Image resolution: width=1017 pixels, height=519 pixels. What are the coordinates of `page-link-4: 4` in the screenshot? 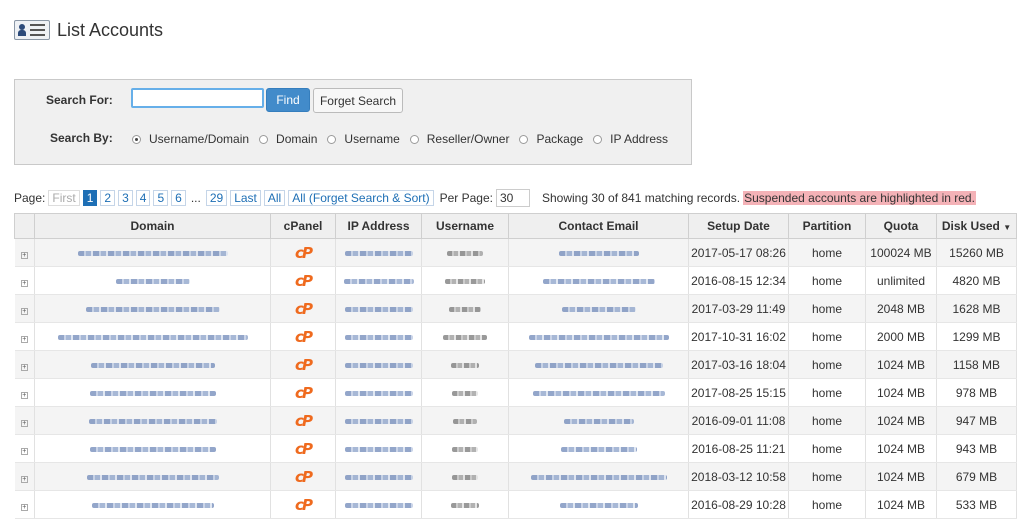 It's located at (143, 198).